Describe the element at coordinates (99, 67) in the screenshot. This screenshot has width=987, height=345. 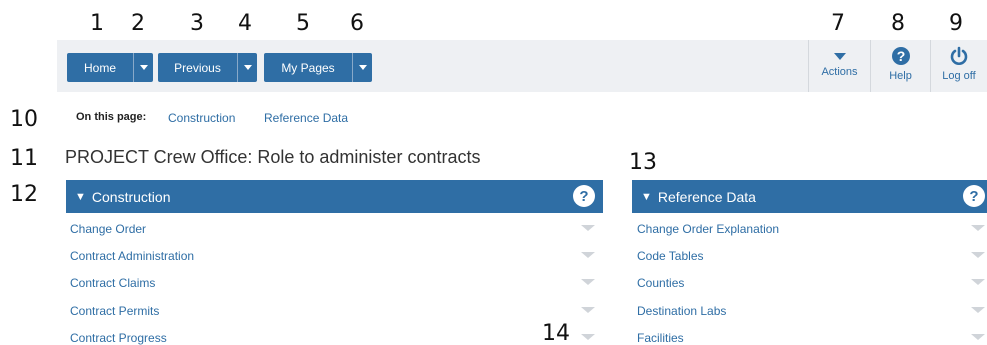
I see `home-button-label: Home` at that location.